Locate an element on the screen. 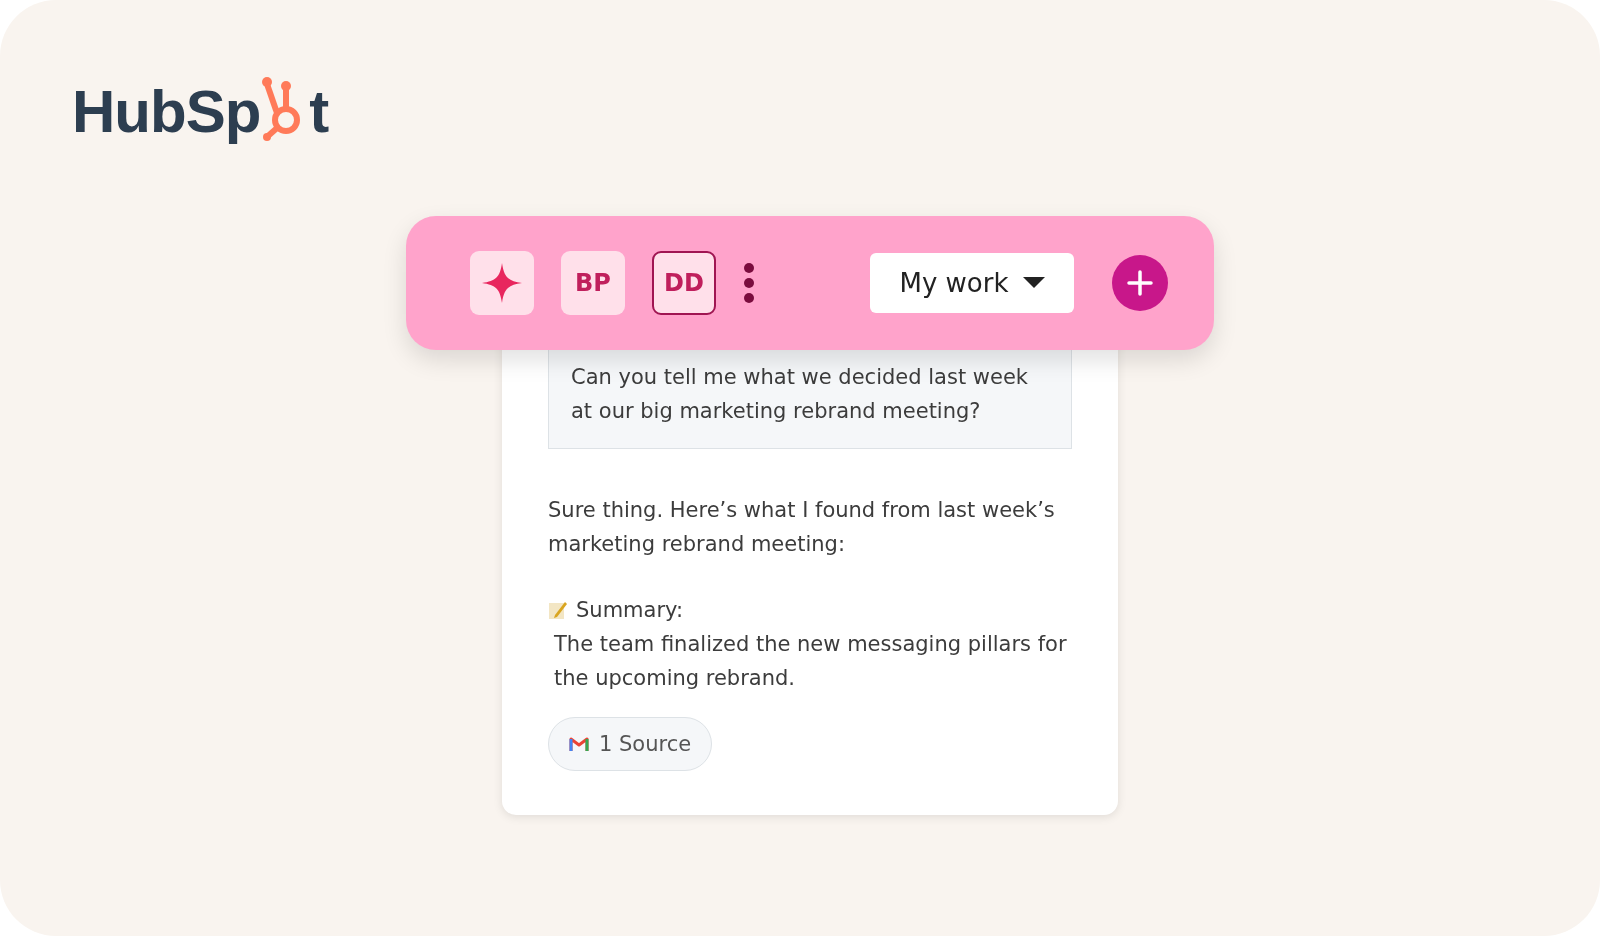 The width and height of the screenshot is (1600, 936). avatar-button: DD is located at coordinates (684, 283).